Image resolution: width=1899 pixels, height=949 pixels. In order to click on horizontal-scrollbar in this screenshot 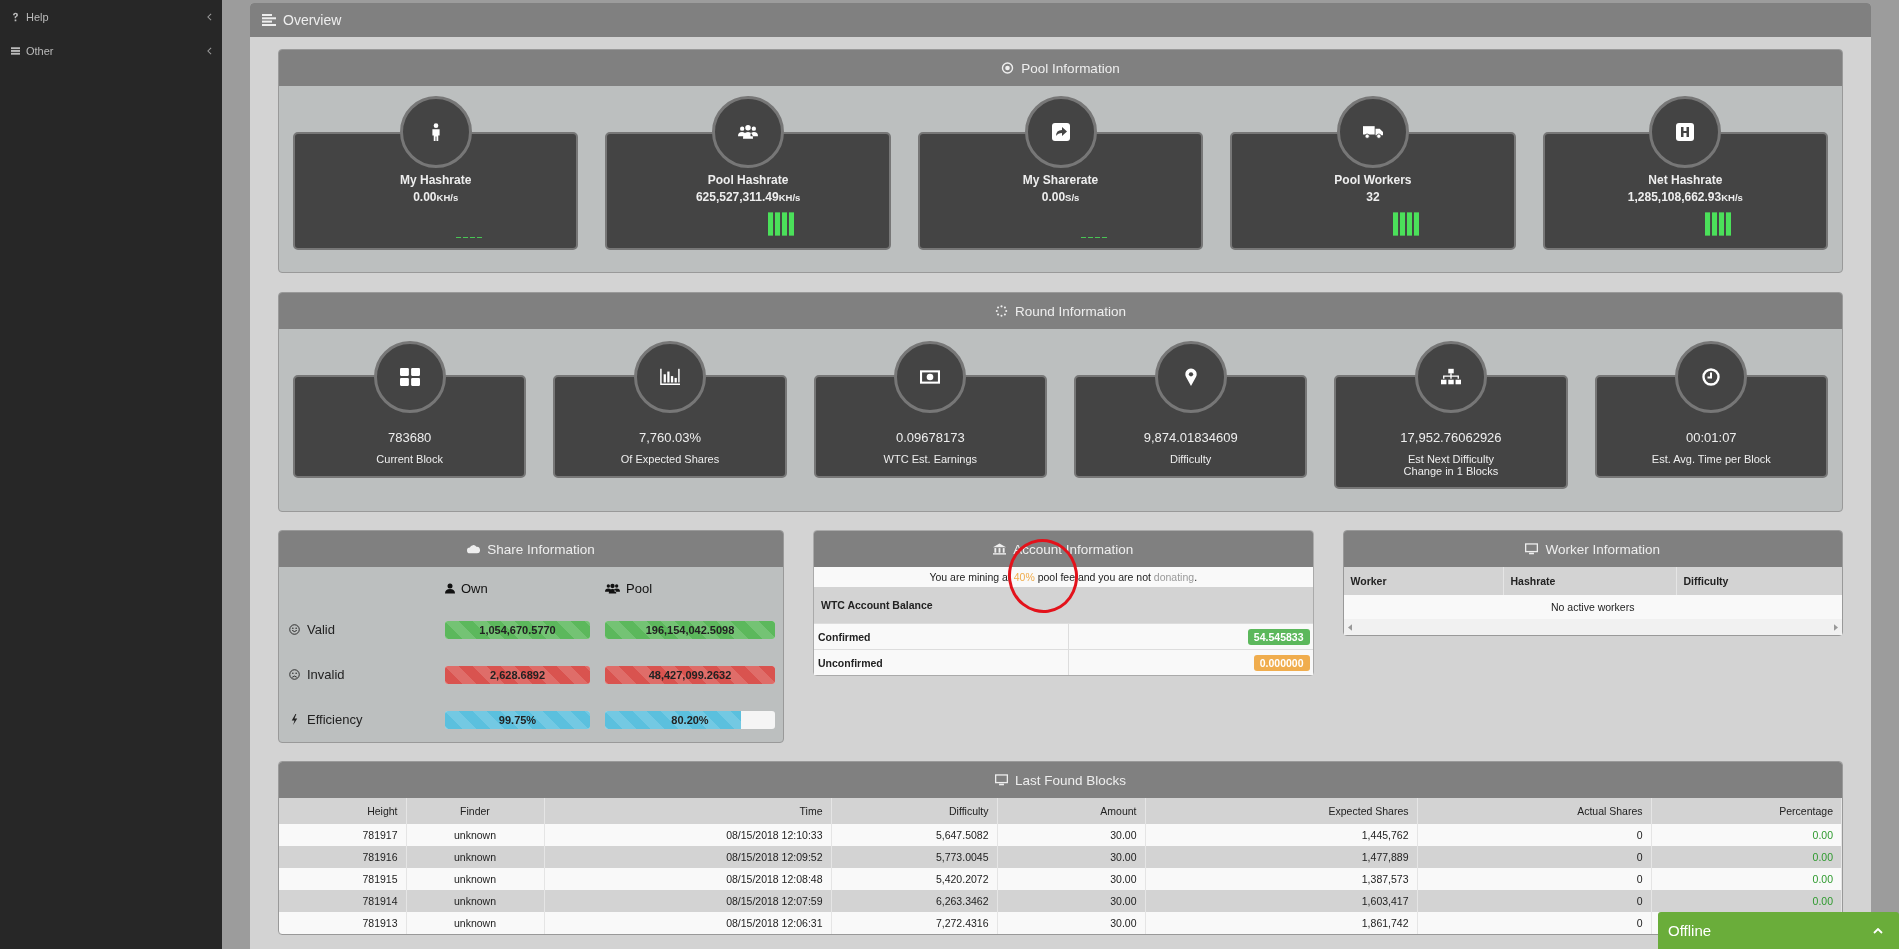, I will do `click(1592, 627)`.